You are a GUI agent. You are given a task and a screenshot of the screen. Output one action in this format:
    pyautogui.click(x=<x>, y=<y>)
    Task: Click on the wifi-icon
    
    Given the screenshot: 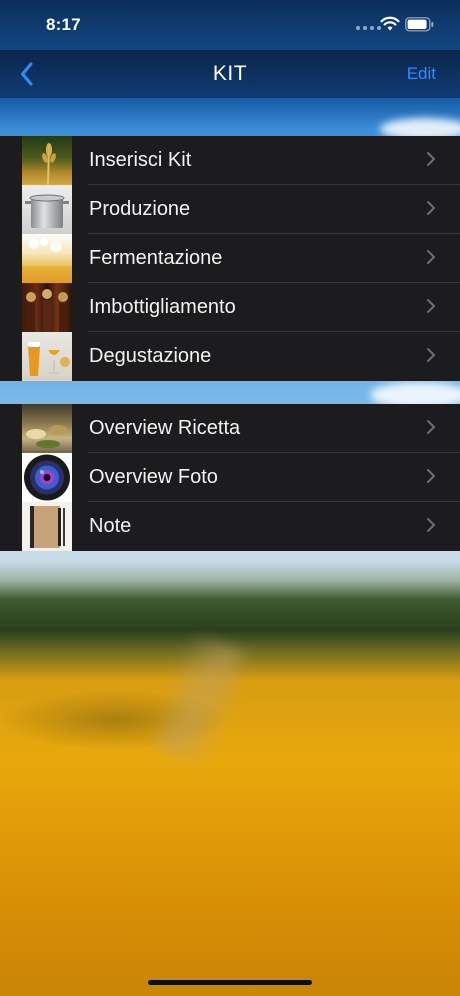 What is the action you would take?
    pyautogui.click(x=390, y=23)
    